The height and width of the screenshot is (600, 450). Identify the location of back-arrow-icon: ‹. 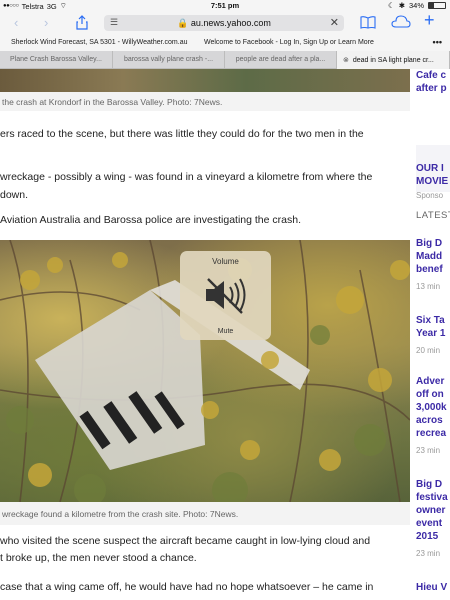
(16, 23).